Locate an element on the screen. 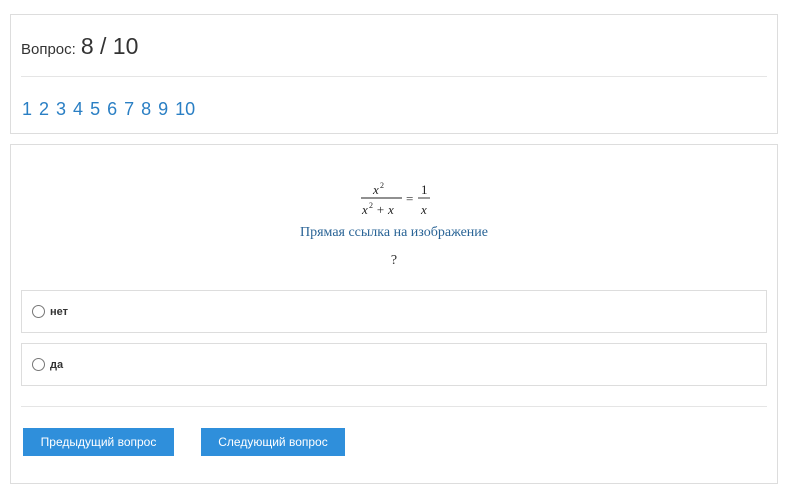 The width and height of the screenshot is (791, 498). question-link-3: 3 is located at coordinates (61, 109).